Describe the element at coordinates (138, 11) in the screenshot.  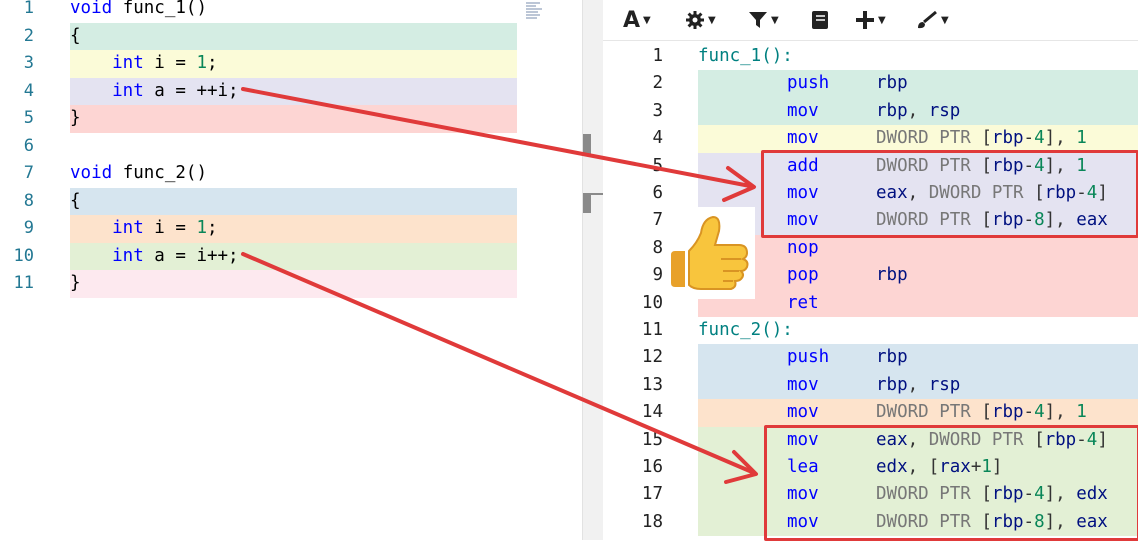
I see `code-text: void func_1()` at that location.